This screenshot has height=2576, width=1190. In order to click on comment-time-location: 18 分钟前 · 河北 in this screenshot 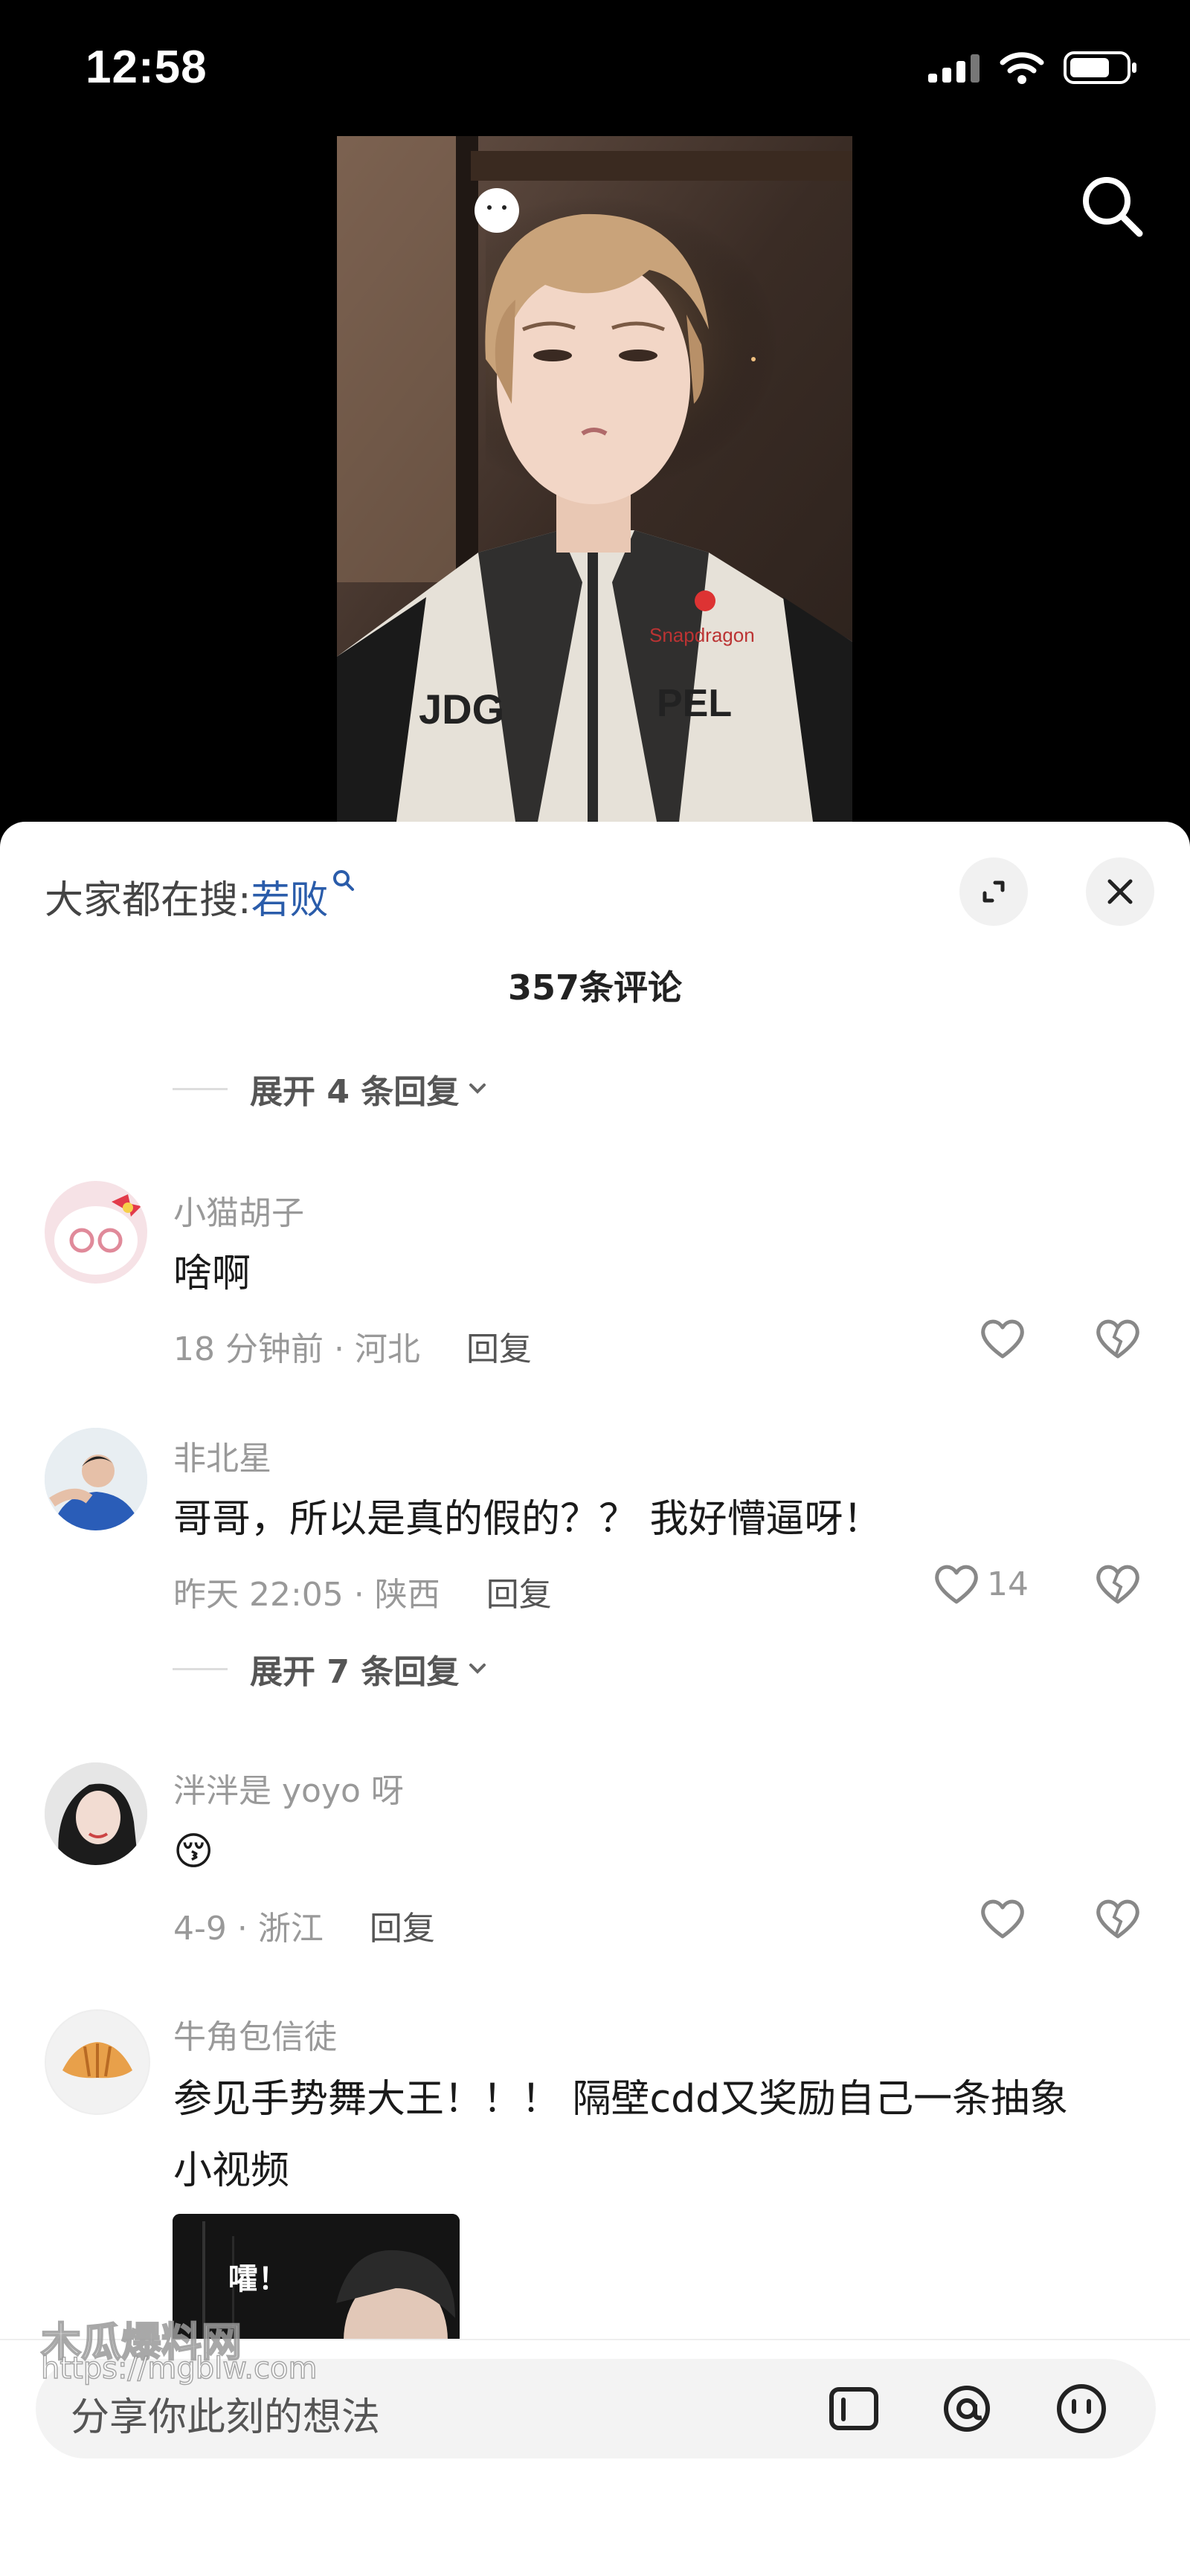, I will do `click(296, 1349)`.